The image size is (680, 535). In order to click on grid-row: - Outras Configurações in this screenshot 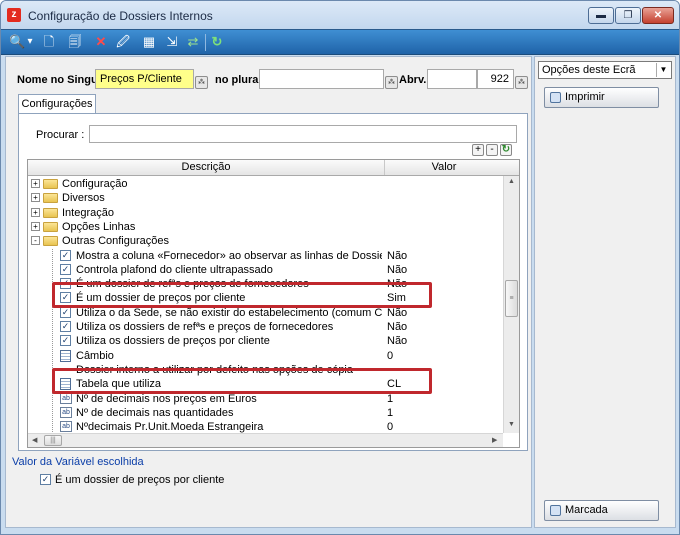, I will do `click(265, 241)`.